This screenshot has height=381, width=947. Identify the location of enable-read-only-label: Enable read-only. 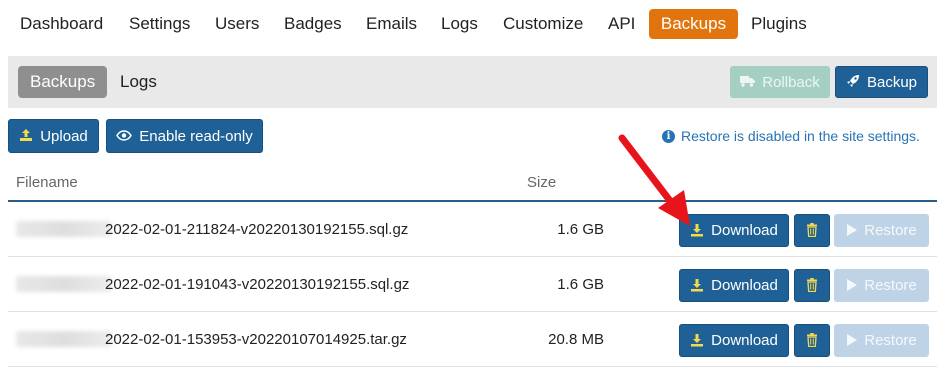
(196, 136).